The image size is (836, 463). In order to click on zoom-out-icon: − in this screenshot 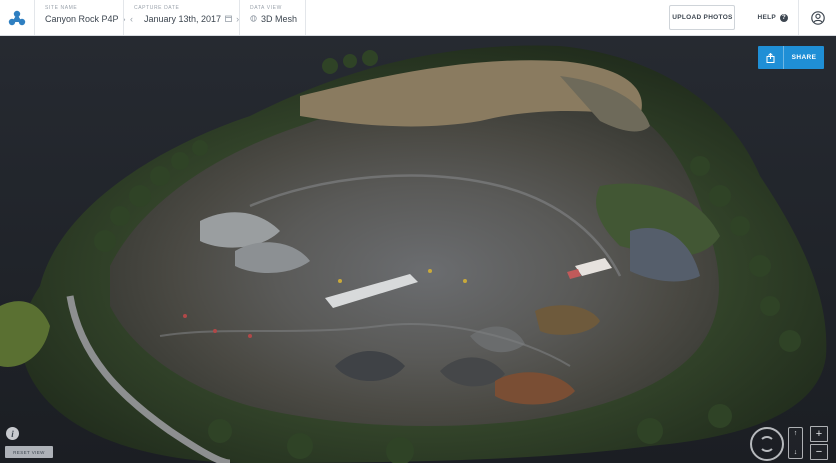, I will do `click(819, 452)`.